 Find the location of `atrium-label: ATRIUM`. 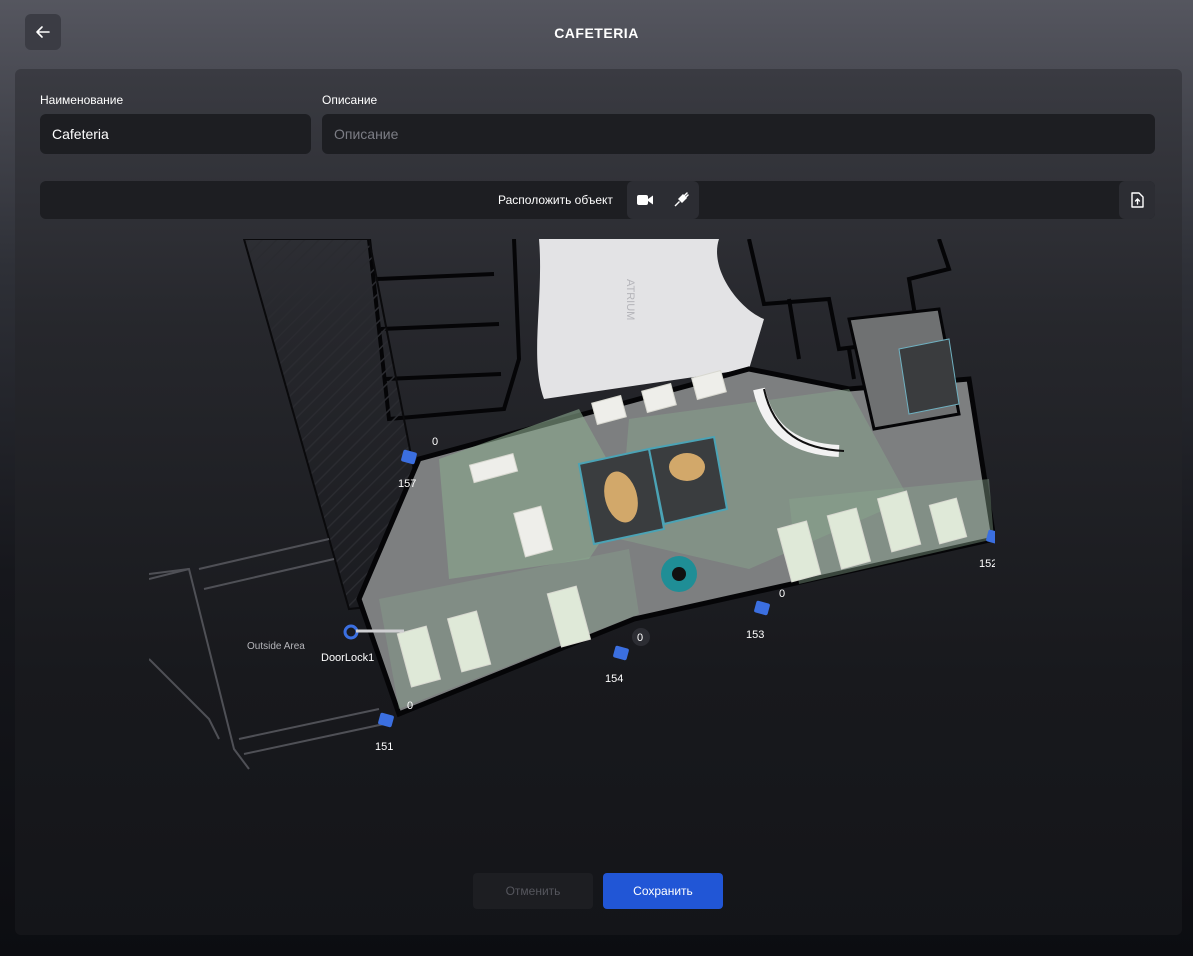

atrium-label: ATRIUM is located at coordinates (630, 299).